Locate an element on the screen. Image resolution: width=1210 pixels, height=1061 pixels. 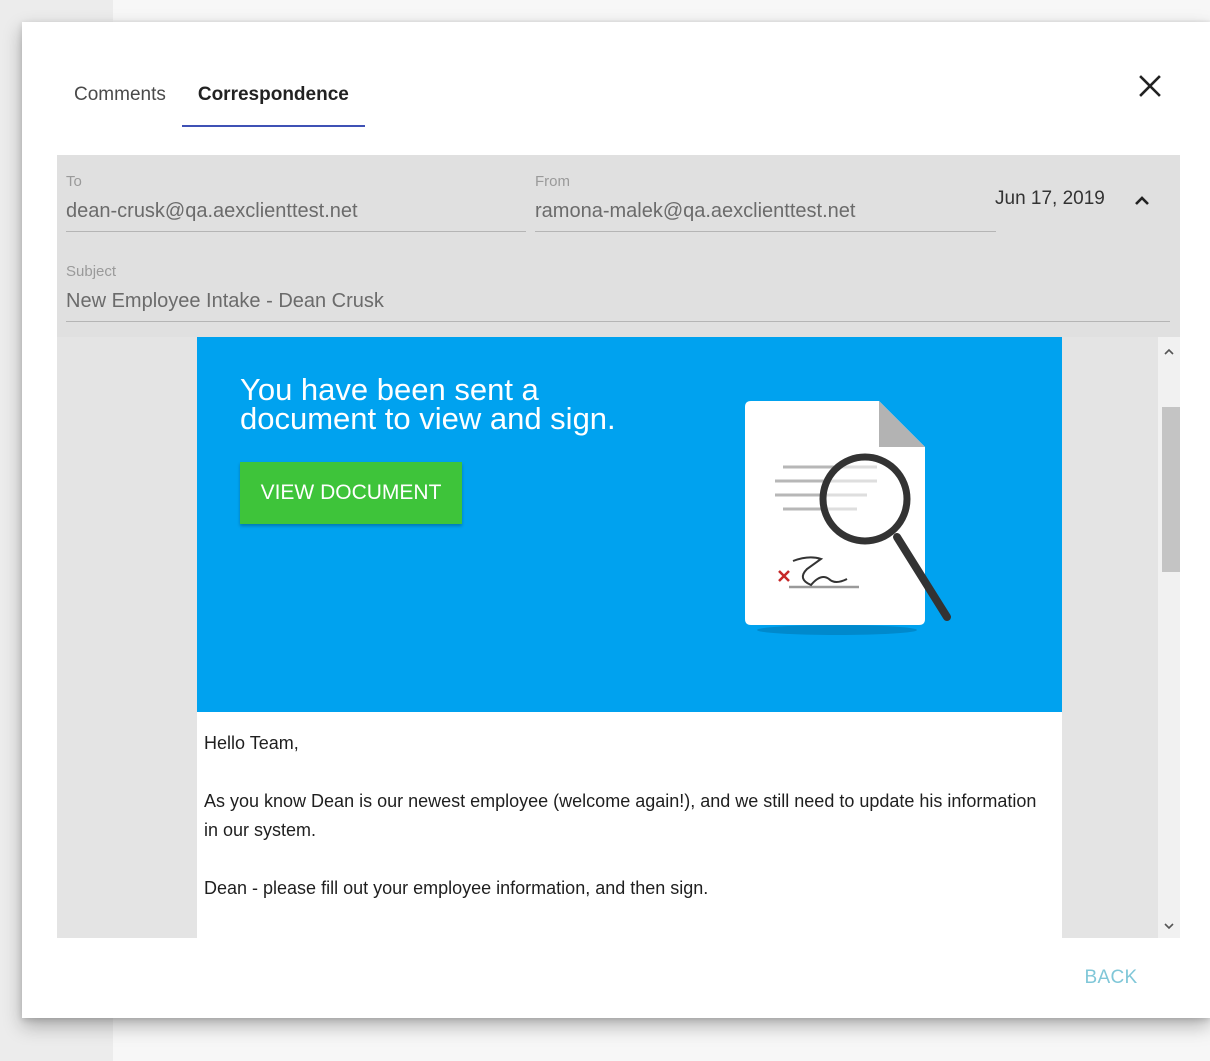
document-magnifier-icon is located at coordinates (848, 518).